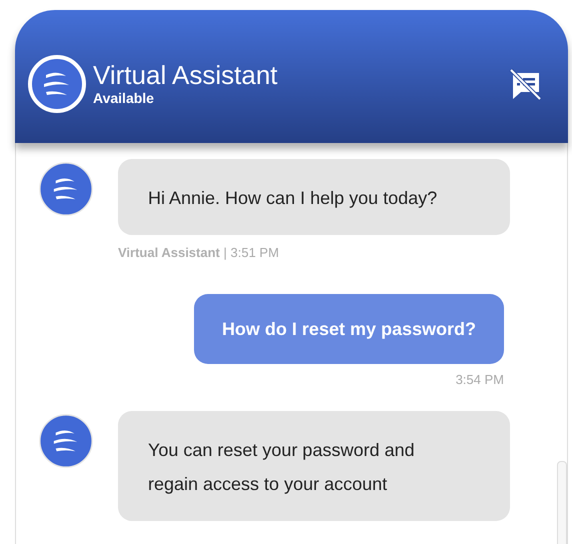 The height and width of the screenshot is (544, 572). Describe the element at coordinates (525, 84) in the screenshot. I see `chat-off-icon` at that location.